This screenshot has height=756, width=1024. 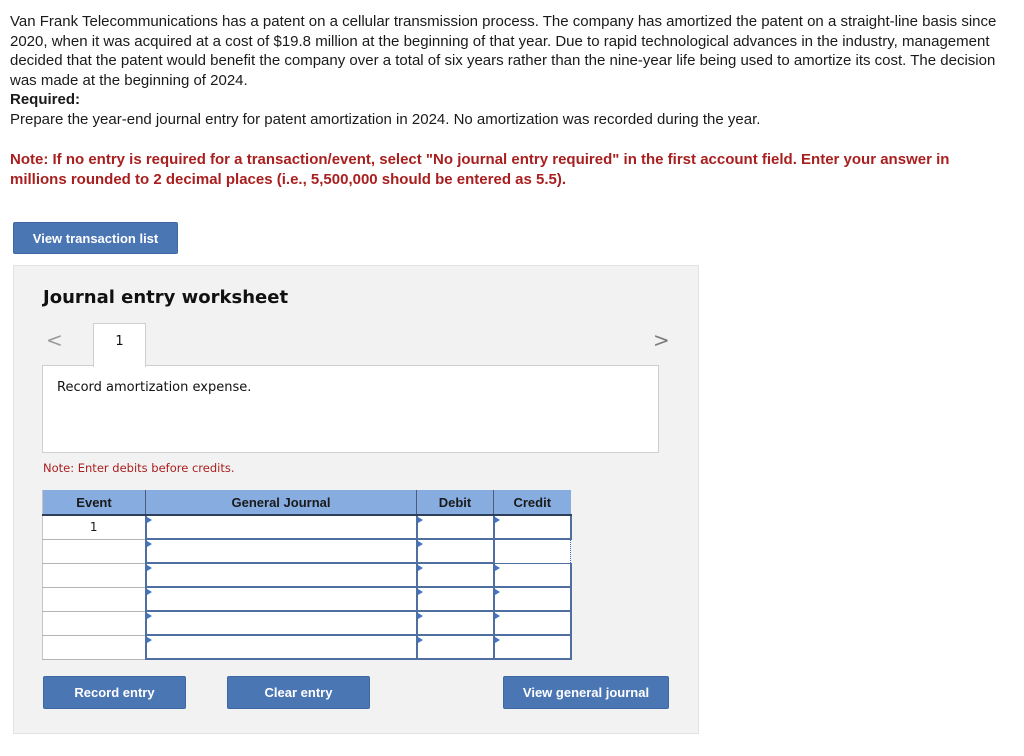 I want to click on transaction-description: Record amortization expense., so click(x=154, y=387).